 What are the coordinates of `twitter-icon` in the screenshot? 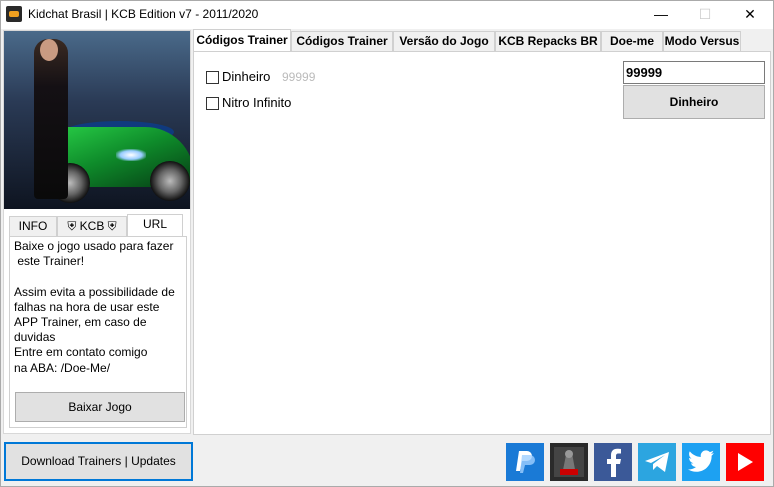 It's located at (701, 462).